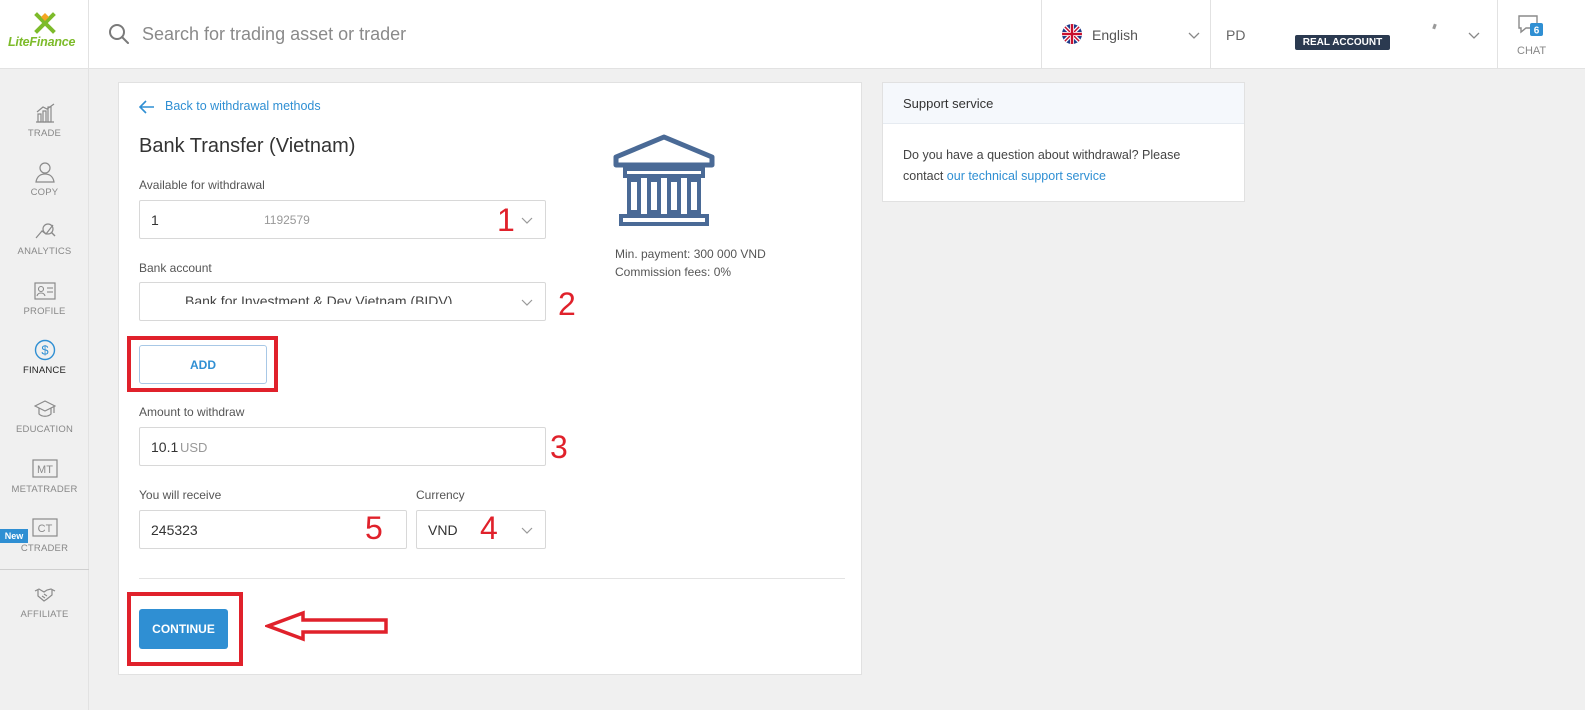 This screenshot has width=1585, height=710. What do you see at coordinates (443, 530) in the screenshot?
I see `currency-value: VND` at bounding box center [443, 530].